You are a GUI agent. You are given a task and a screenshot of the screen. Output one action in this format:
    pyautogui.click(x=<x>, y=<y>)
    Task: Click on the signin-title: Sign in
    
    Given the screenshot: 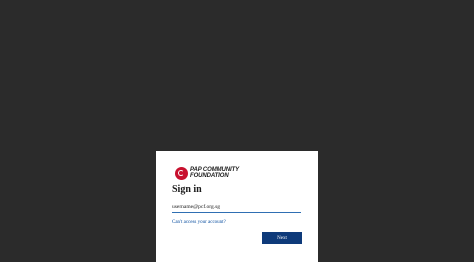 What is the action you would take?
    pyautogui.click(x=187, y=189)
    